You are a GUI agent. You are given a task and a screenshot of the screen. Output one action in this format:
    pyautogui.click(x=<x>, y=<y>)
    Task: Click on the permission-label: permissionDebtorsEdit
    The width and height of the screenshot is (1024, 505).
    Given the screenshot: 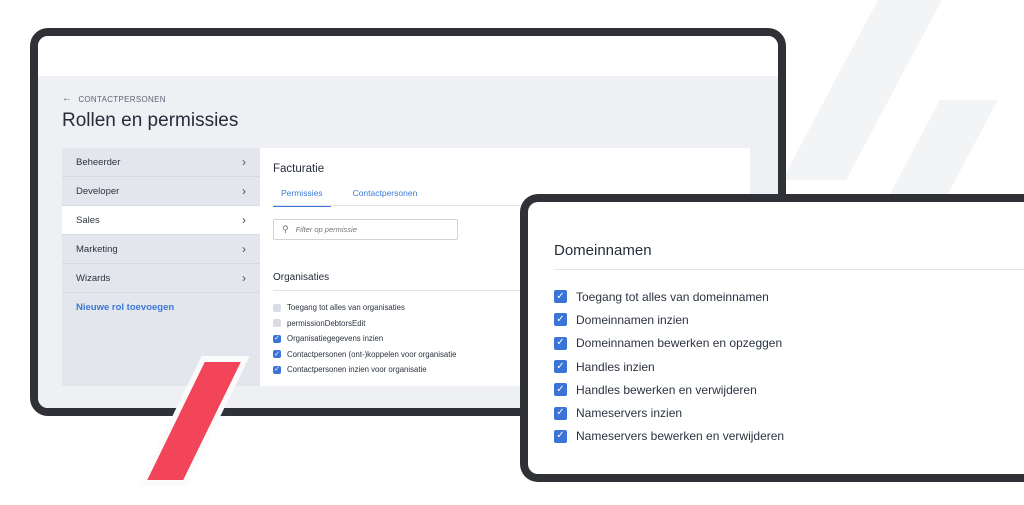 What is the action you would take?
    pyautogui.click(x=326, y=323)
    